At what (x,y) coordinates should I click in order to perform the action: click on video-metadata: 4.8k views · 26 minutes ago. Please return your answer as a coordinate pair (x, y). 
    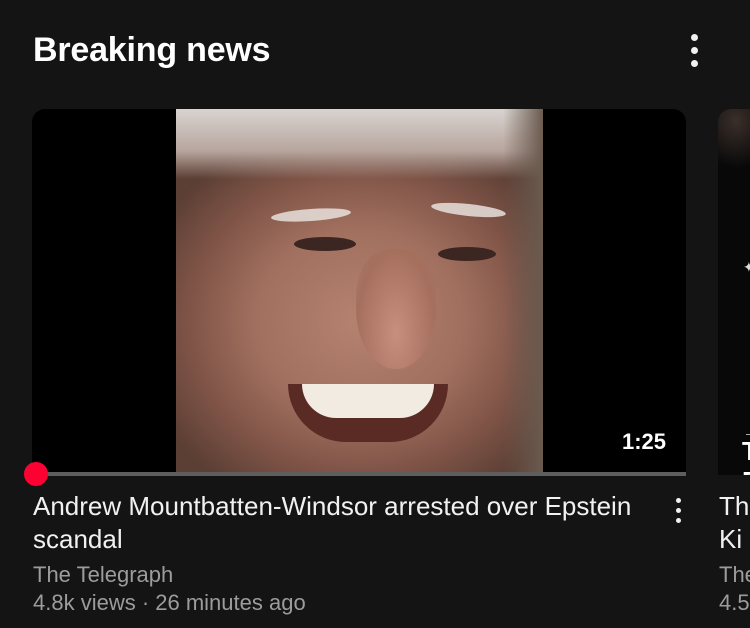
    Looking at the image, I should click on (169, 602).